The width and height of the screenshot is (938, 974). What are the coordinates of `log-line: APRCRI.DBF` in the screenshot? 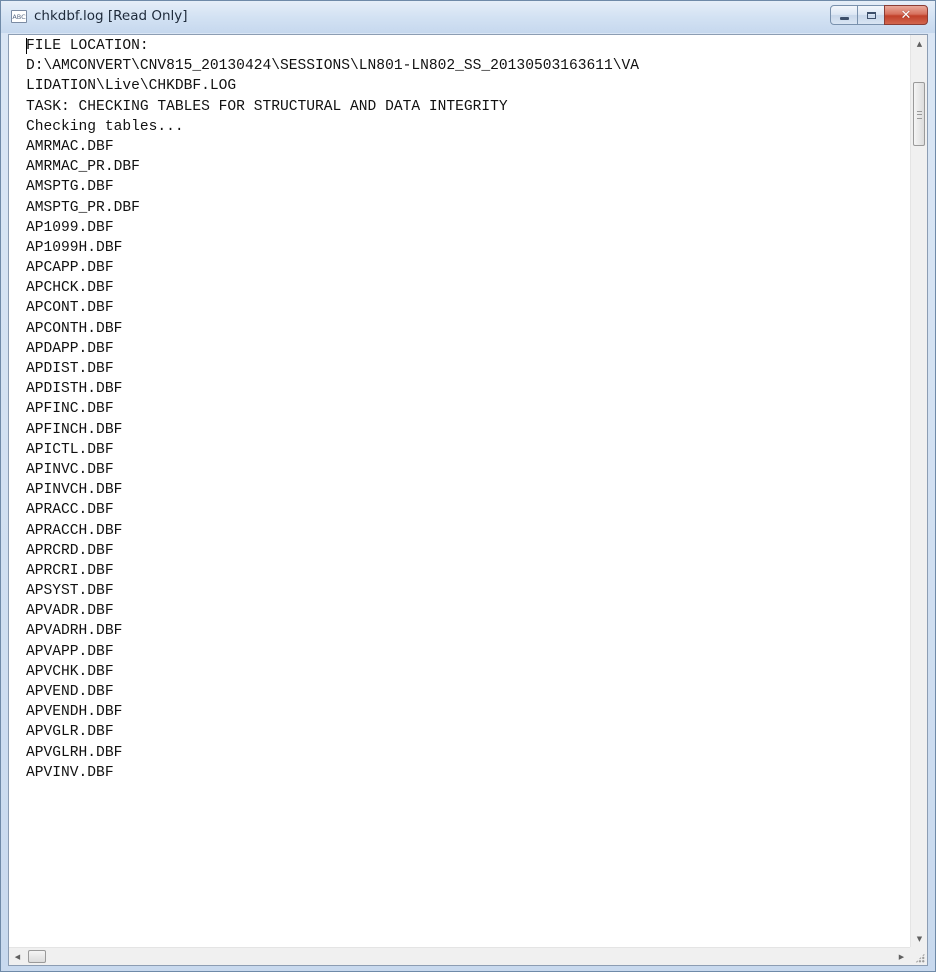 It's located at (70, 570).